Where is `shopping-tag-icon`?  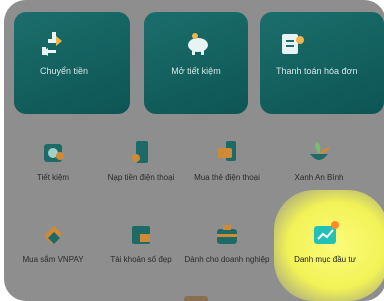
shopping-tag-icon is located at coordinates (53, 235).